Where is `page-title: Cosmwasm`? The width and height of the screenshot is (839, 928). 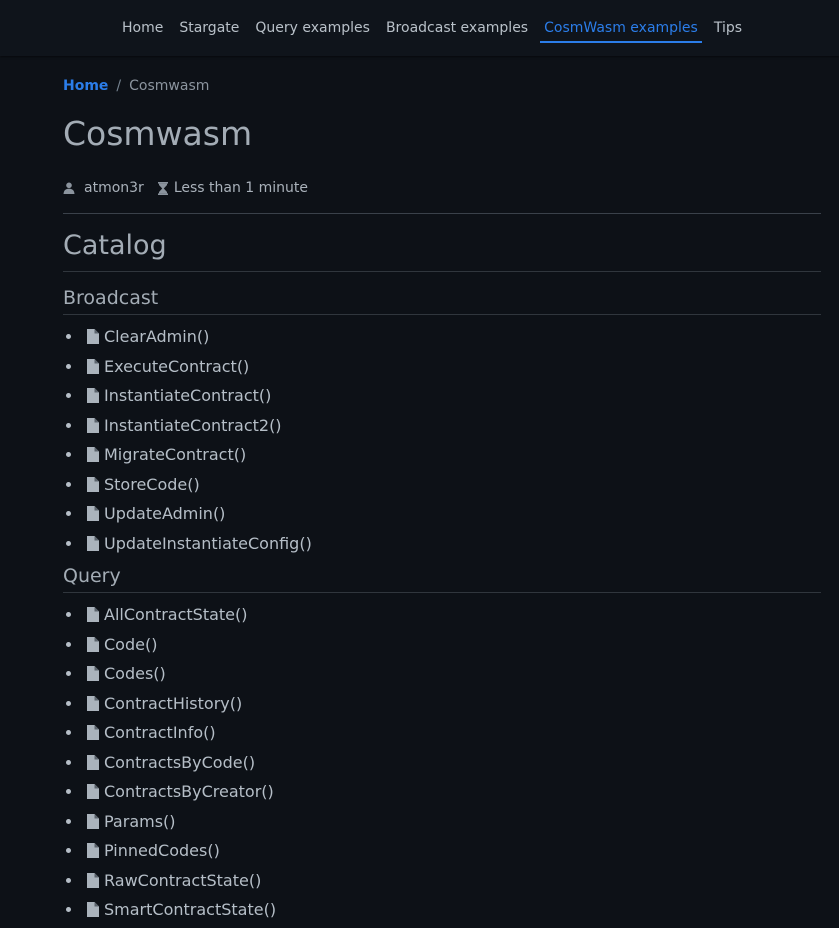
page-title: Cosmwasm is located at coordinates (158, 133).